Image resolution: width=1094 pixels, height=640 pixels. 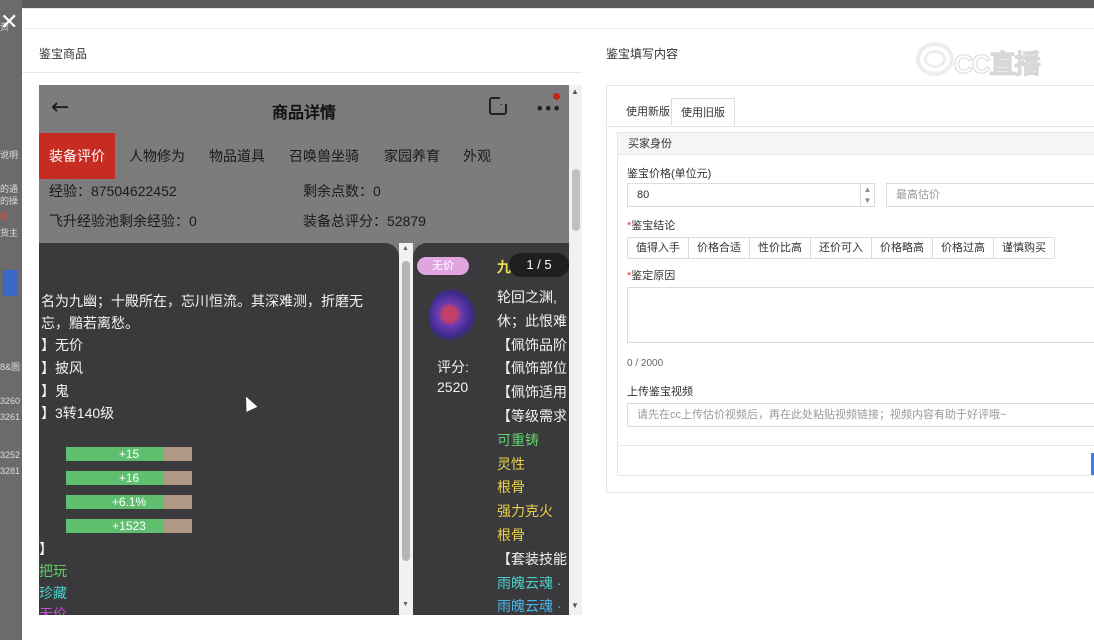 I want to click on stat-bar-label: +6.1%, so click(x=129, y=502).